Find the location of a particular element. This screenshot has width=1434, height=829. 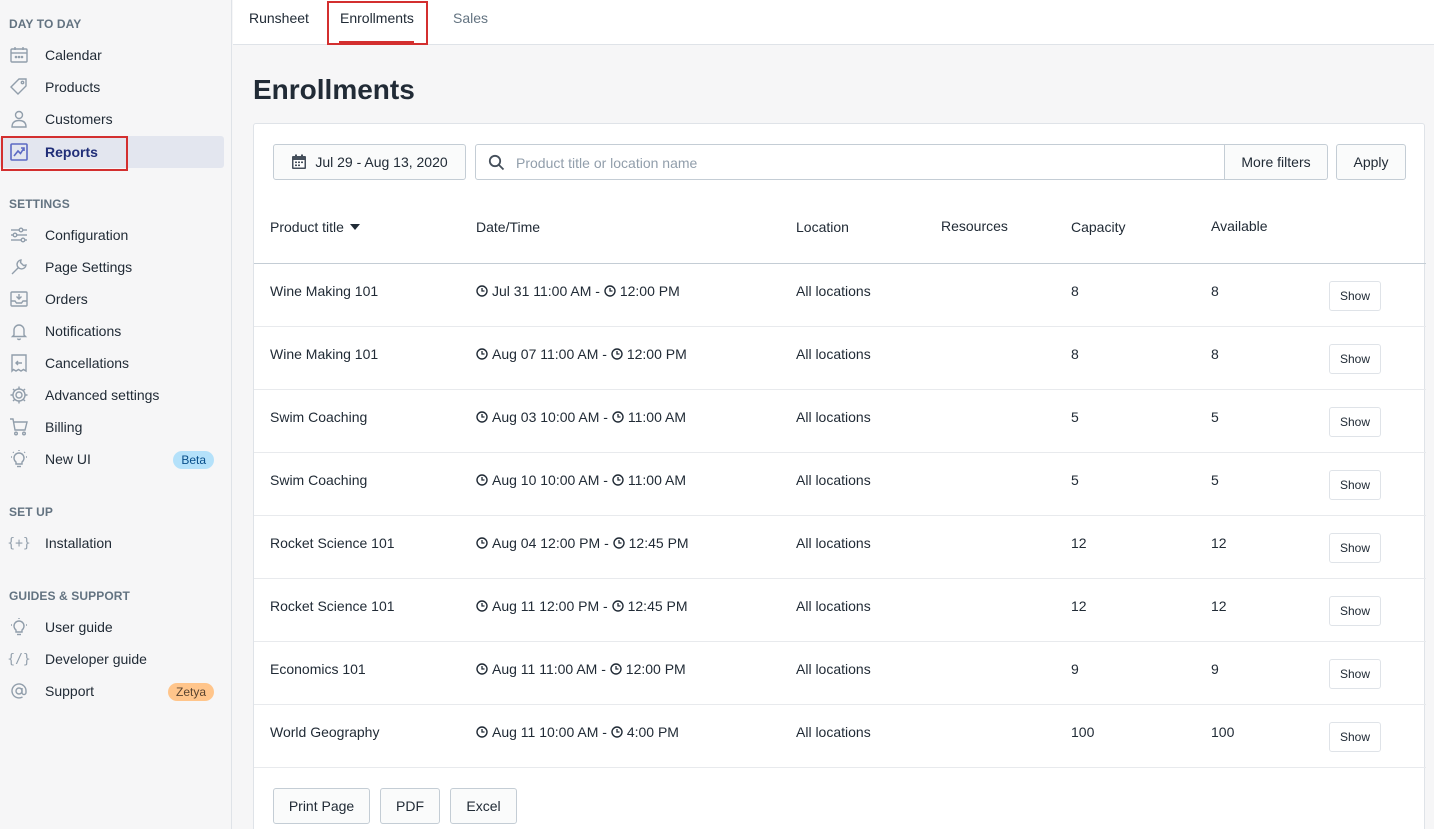

inbox-icon is located at coordinates (19, 299).